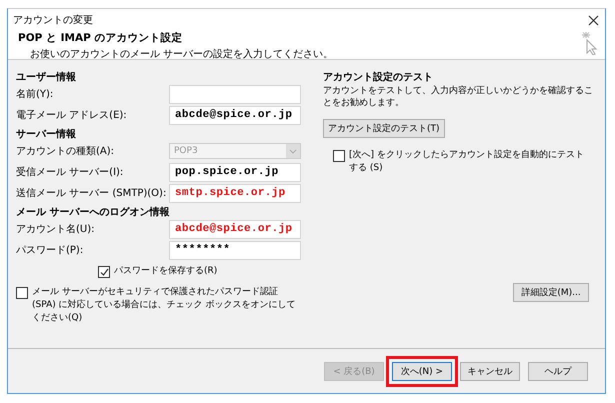  What do you see at coordinates (101, 38) in the screenshot?
I see `header-title: POP と IMAP のアカウント設定` at bounding box center [101, 38].